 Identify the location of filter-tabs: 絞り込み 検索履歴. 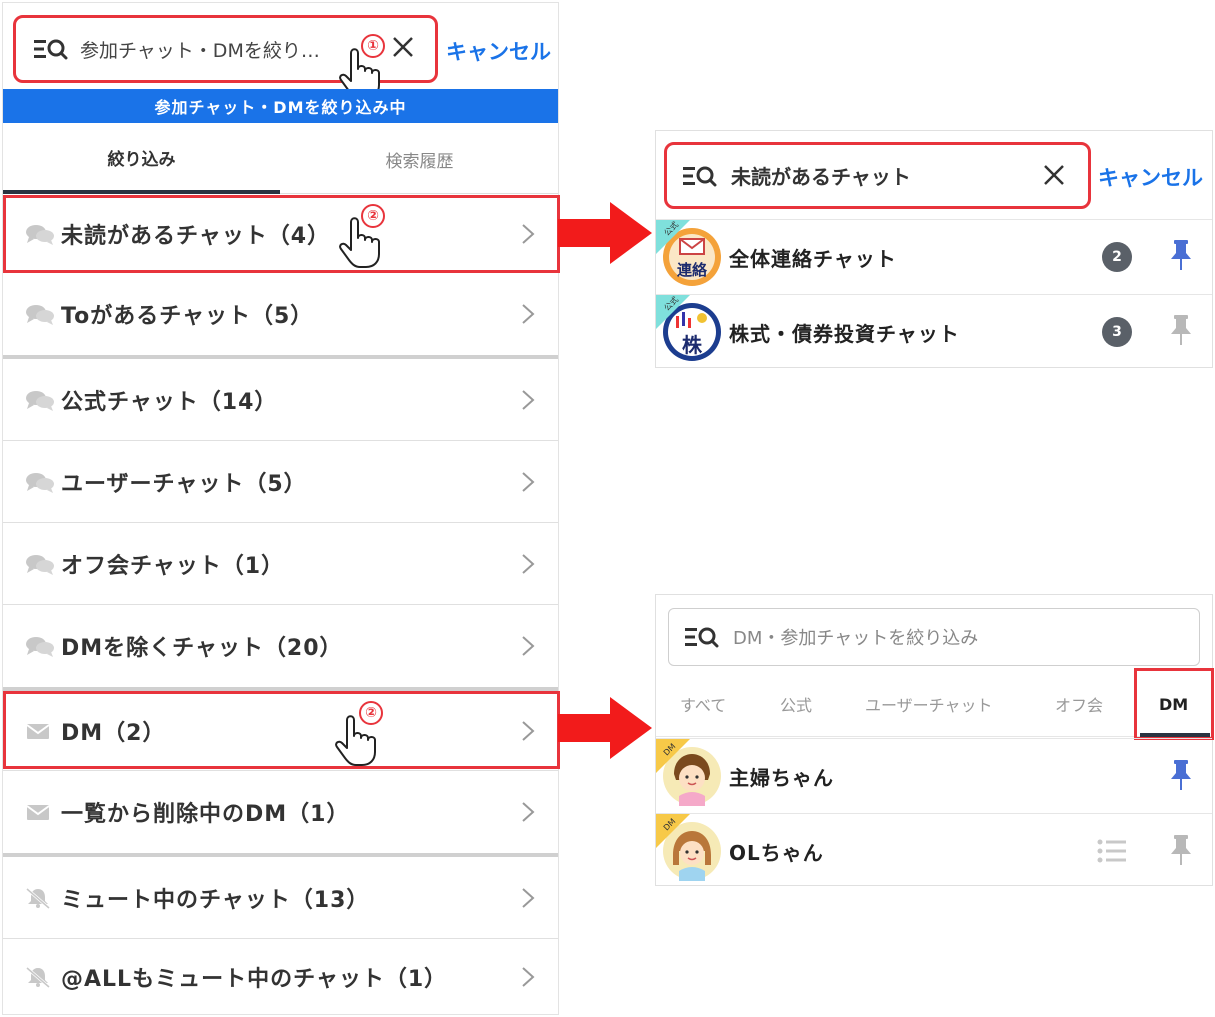
(280, 159).